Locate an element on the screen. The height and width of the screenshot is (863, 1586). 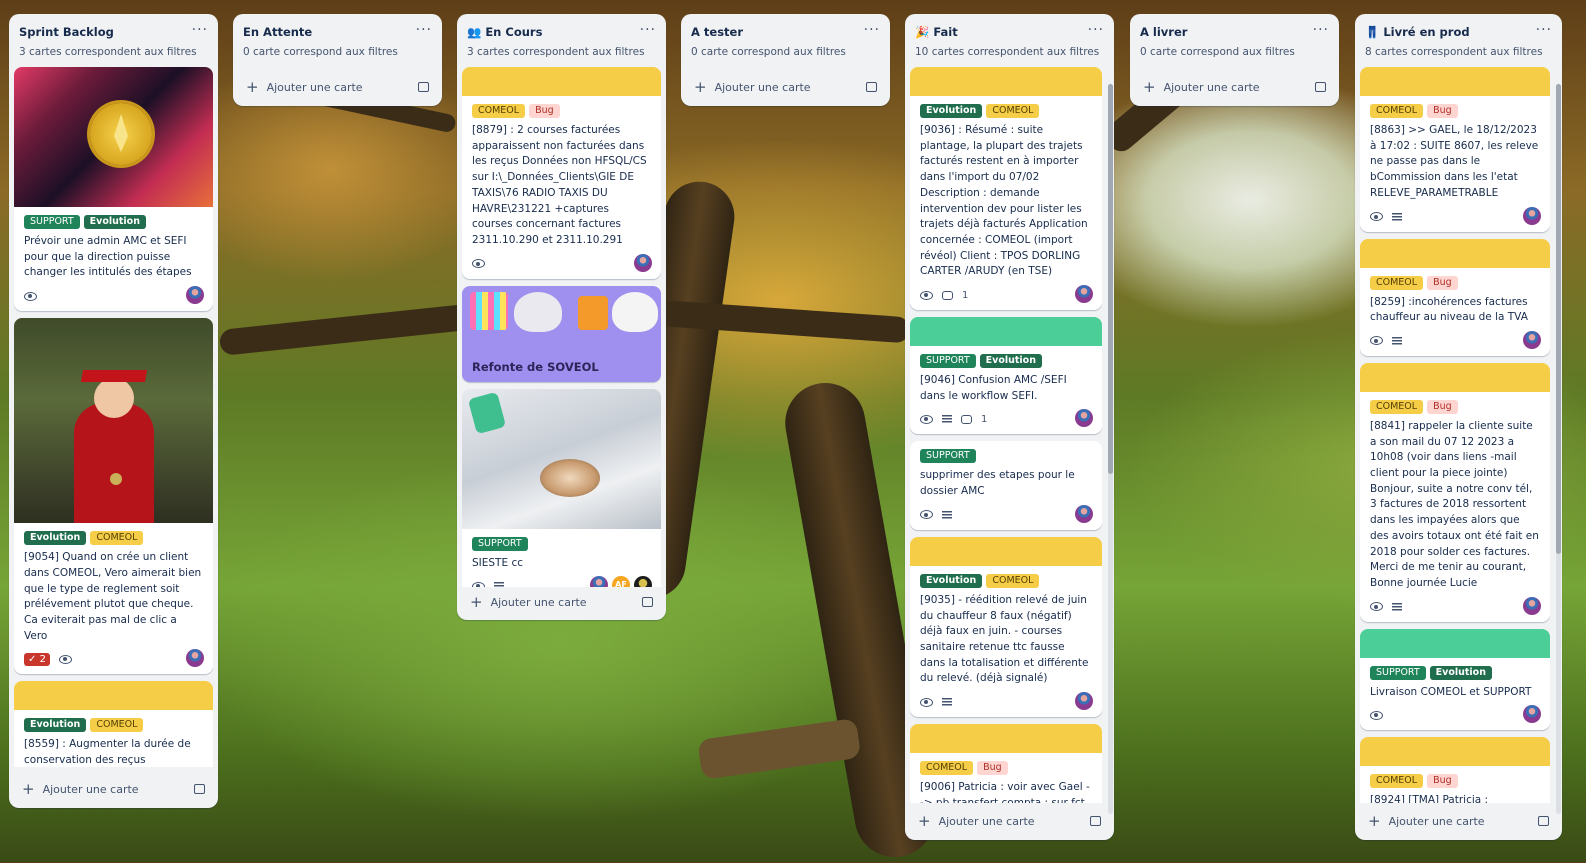
list-title: 👖 Livré en prod is located at coordinates (1417, 32).